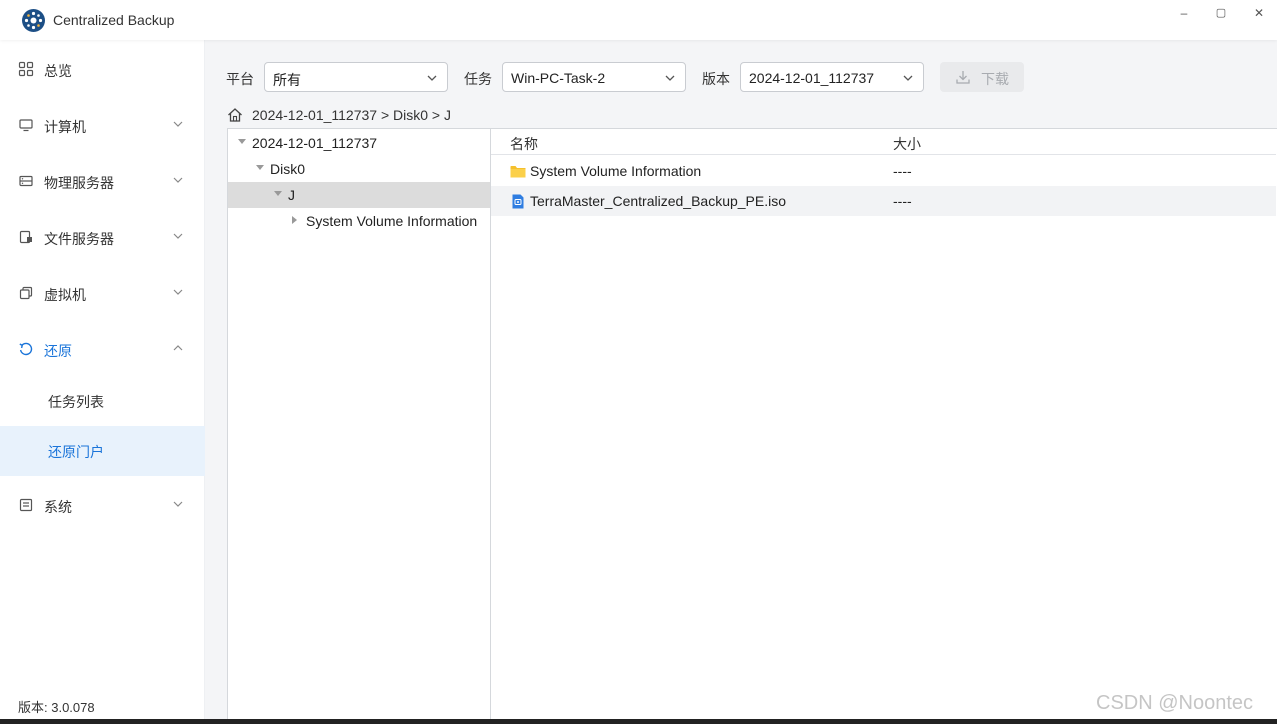 This screenshot has width=1277, height=724. I want to click on file-row: System Volume Information ----, so click(883, 171).